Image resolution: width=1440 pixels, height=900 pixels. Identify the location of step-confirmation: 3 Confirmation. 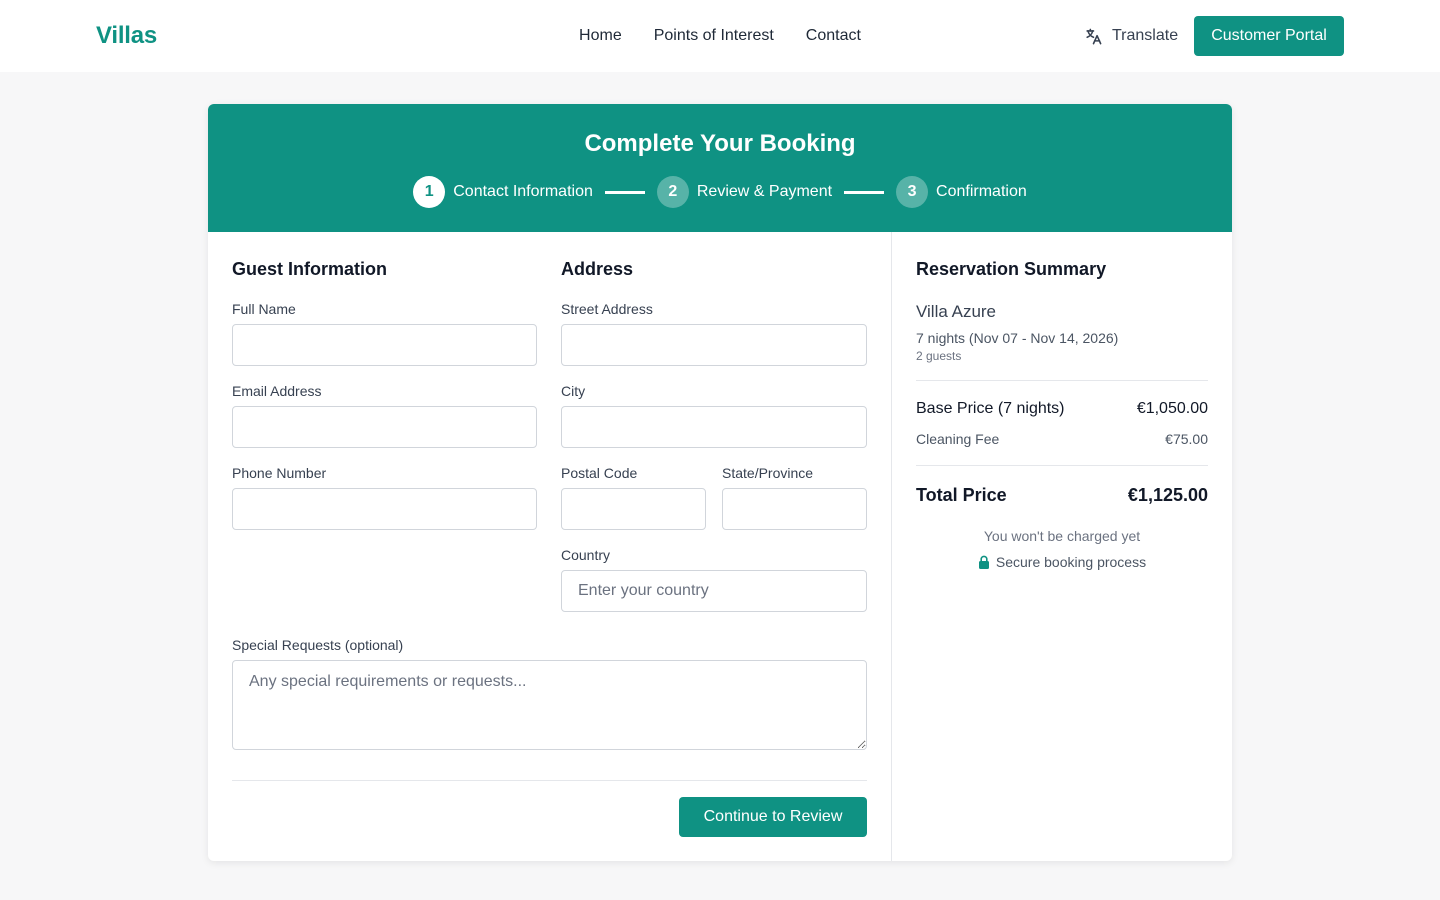
(961, 192).